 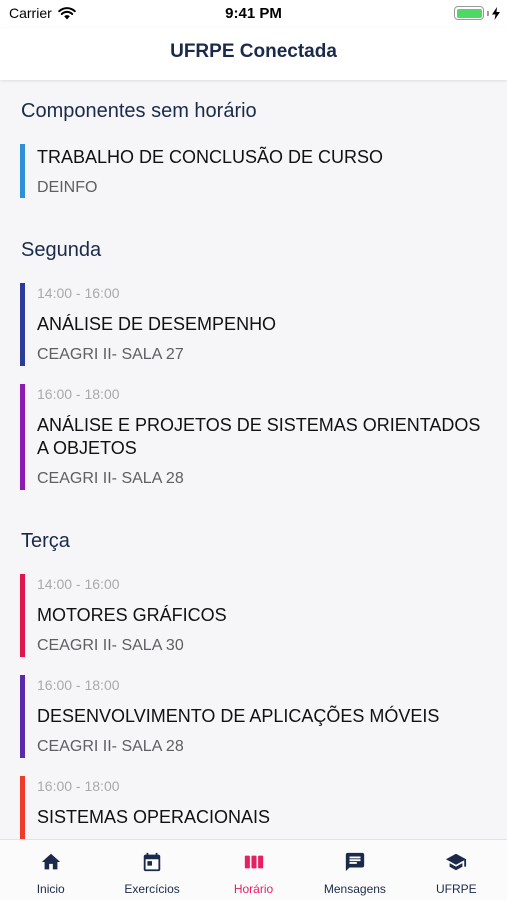 I want to click on tab-inicio: Inicio, so click(x=50, y=870).